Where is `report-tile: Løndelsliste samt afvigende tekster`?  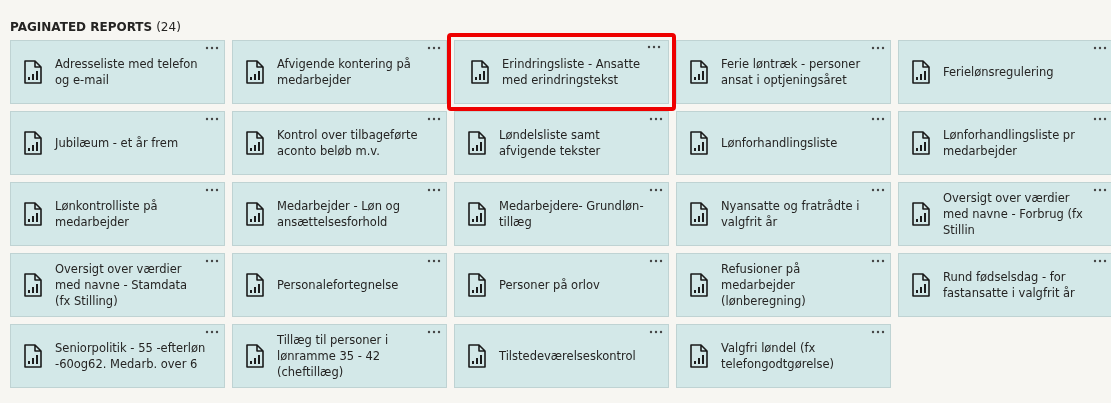 report-tile: Løndelsliste samt afvigende tekster is located at coordinates (561, 143).